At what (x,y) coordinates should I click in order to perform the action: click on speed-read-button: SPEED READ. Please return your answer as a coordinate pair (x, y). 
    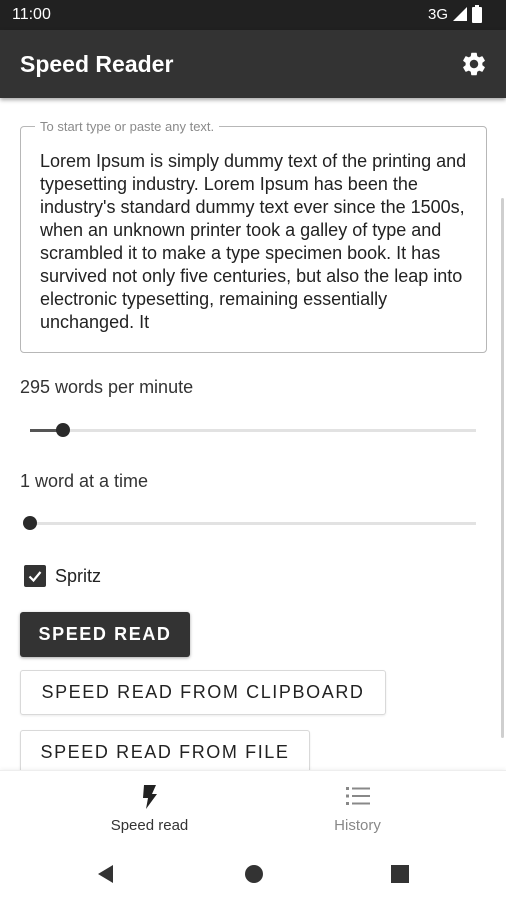
    Looking at the image, I should click on (105, 634).